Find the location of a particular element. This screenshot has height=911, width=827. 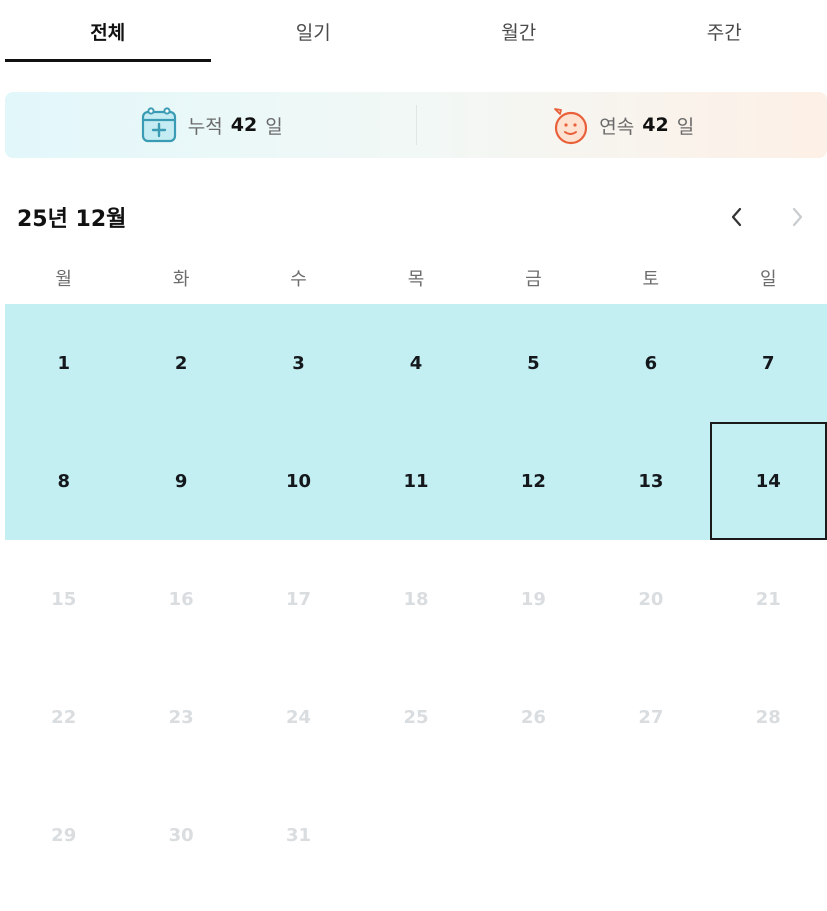

weekday-tue: 화 is located at coordinates (181, 279).